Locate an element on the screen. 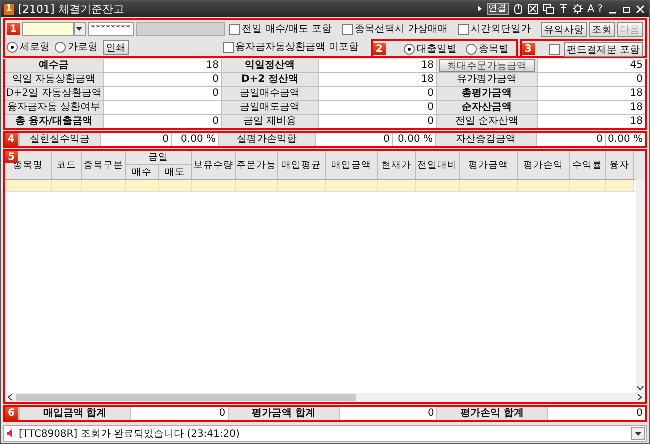  radio-label: 대출일별 is located at coordinates (436, 49).